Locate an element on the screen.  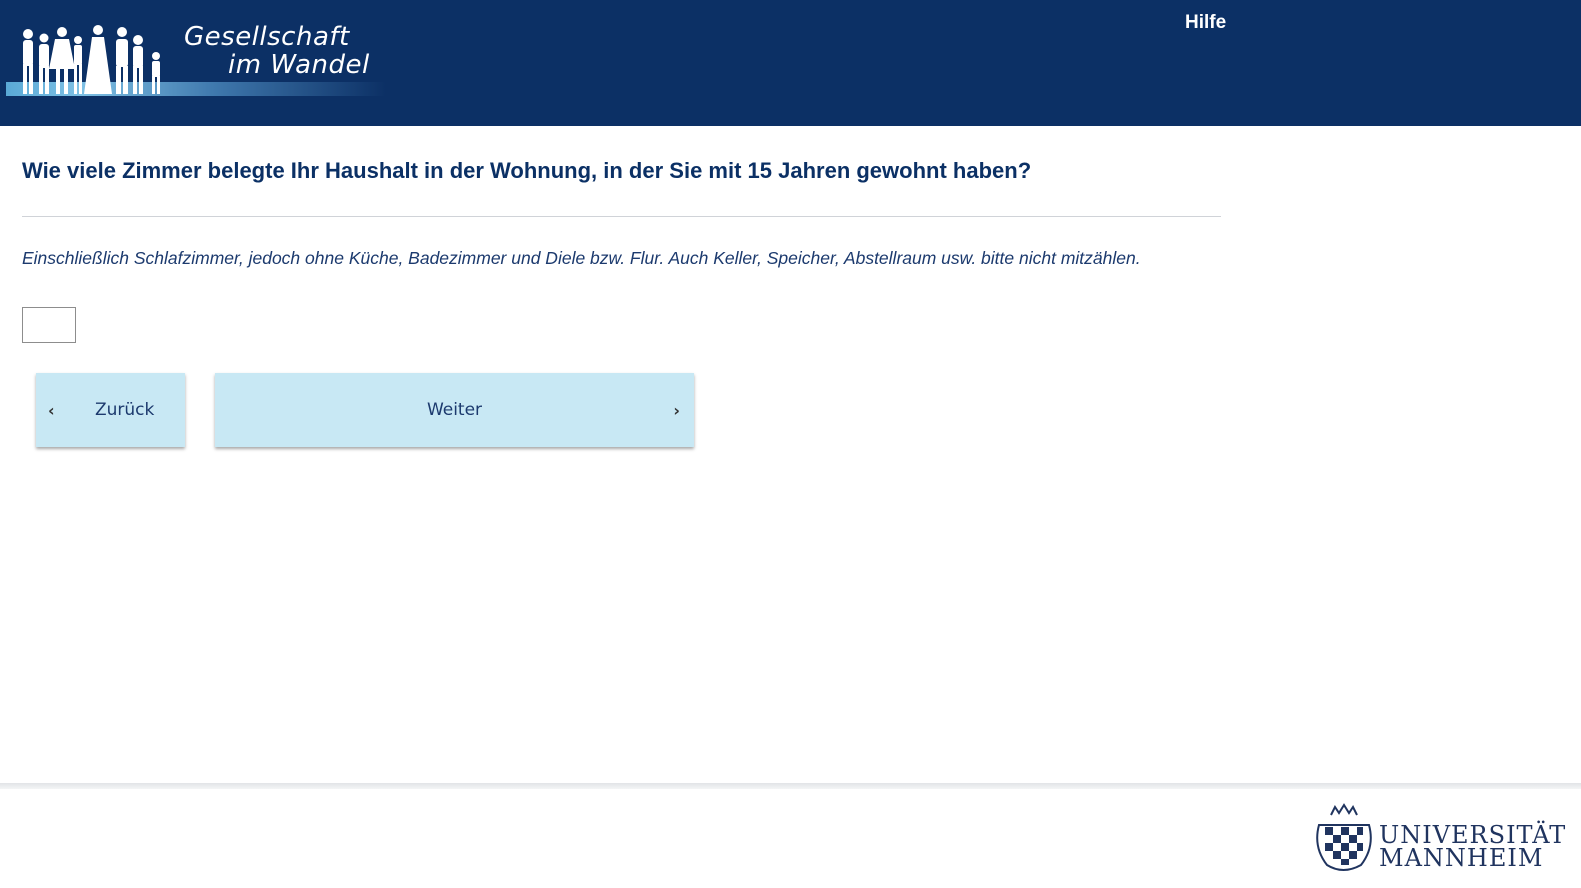
next-button: Weiter › is located at coordinates (454, 410).